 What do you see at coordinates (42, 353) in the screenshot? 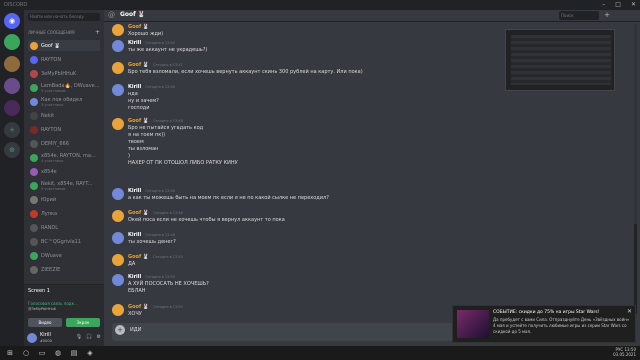
I see `taskview-icon: ▭` at bounding box center [42, 353].